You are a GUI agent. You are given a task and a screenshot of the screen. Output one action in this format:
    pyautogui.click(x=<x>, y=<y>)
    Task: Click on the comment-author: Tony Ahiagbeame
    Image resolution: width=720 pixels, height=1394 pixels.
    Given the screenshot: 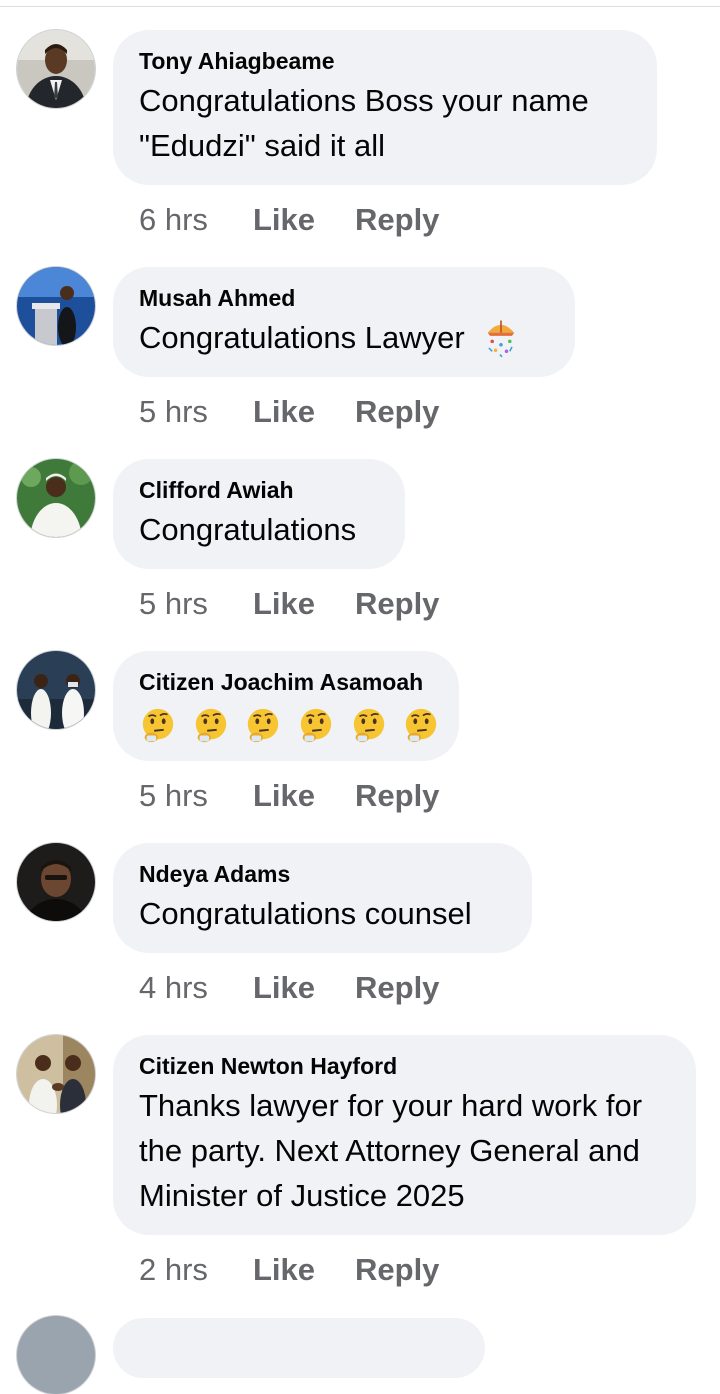 What is the action you would take?
    pyautogui.click(x=385, y=61)
    